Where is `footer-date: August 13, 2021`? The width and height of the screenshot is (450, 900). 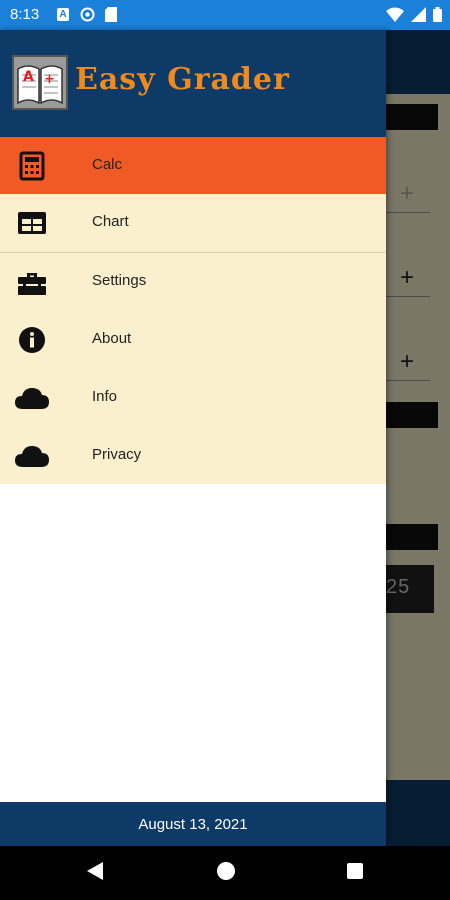
footer-date: August 13, 2021 is located at coordinates (193, 824).